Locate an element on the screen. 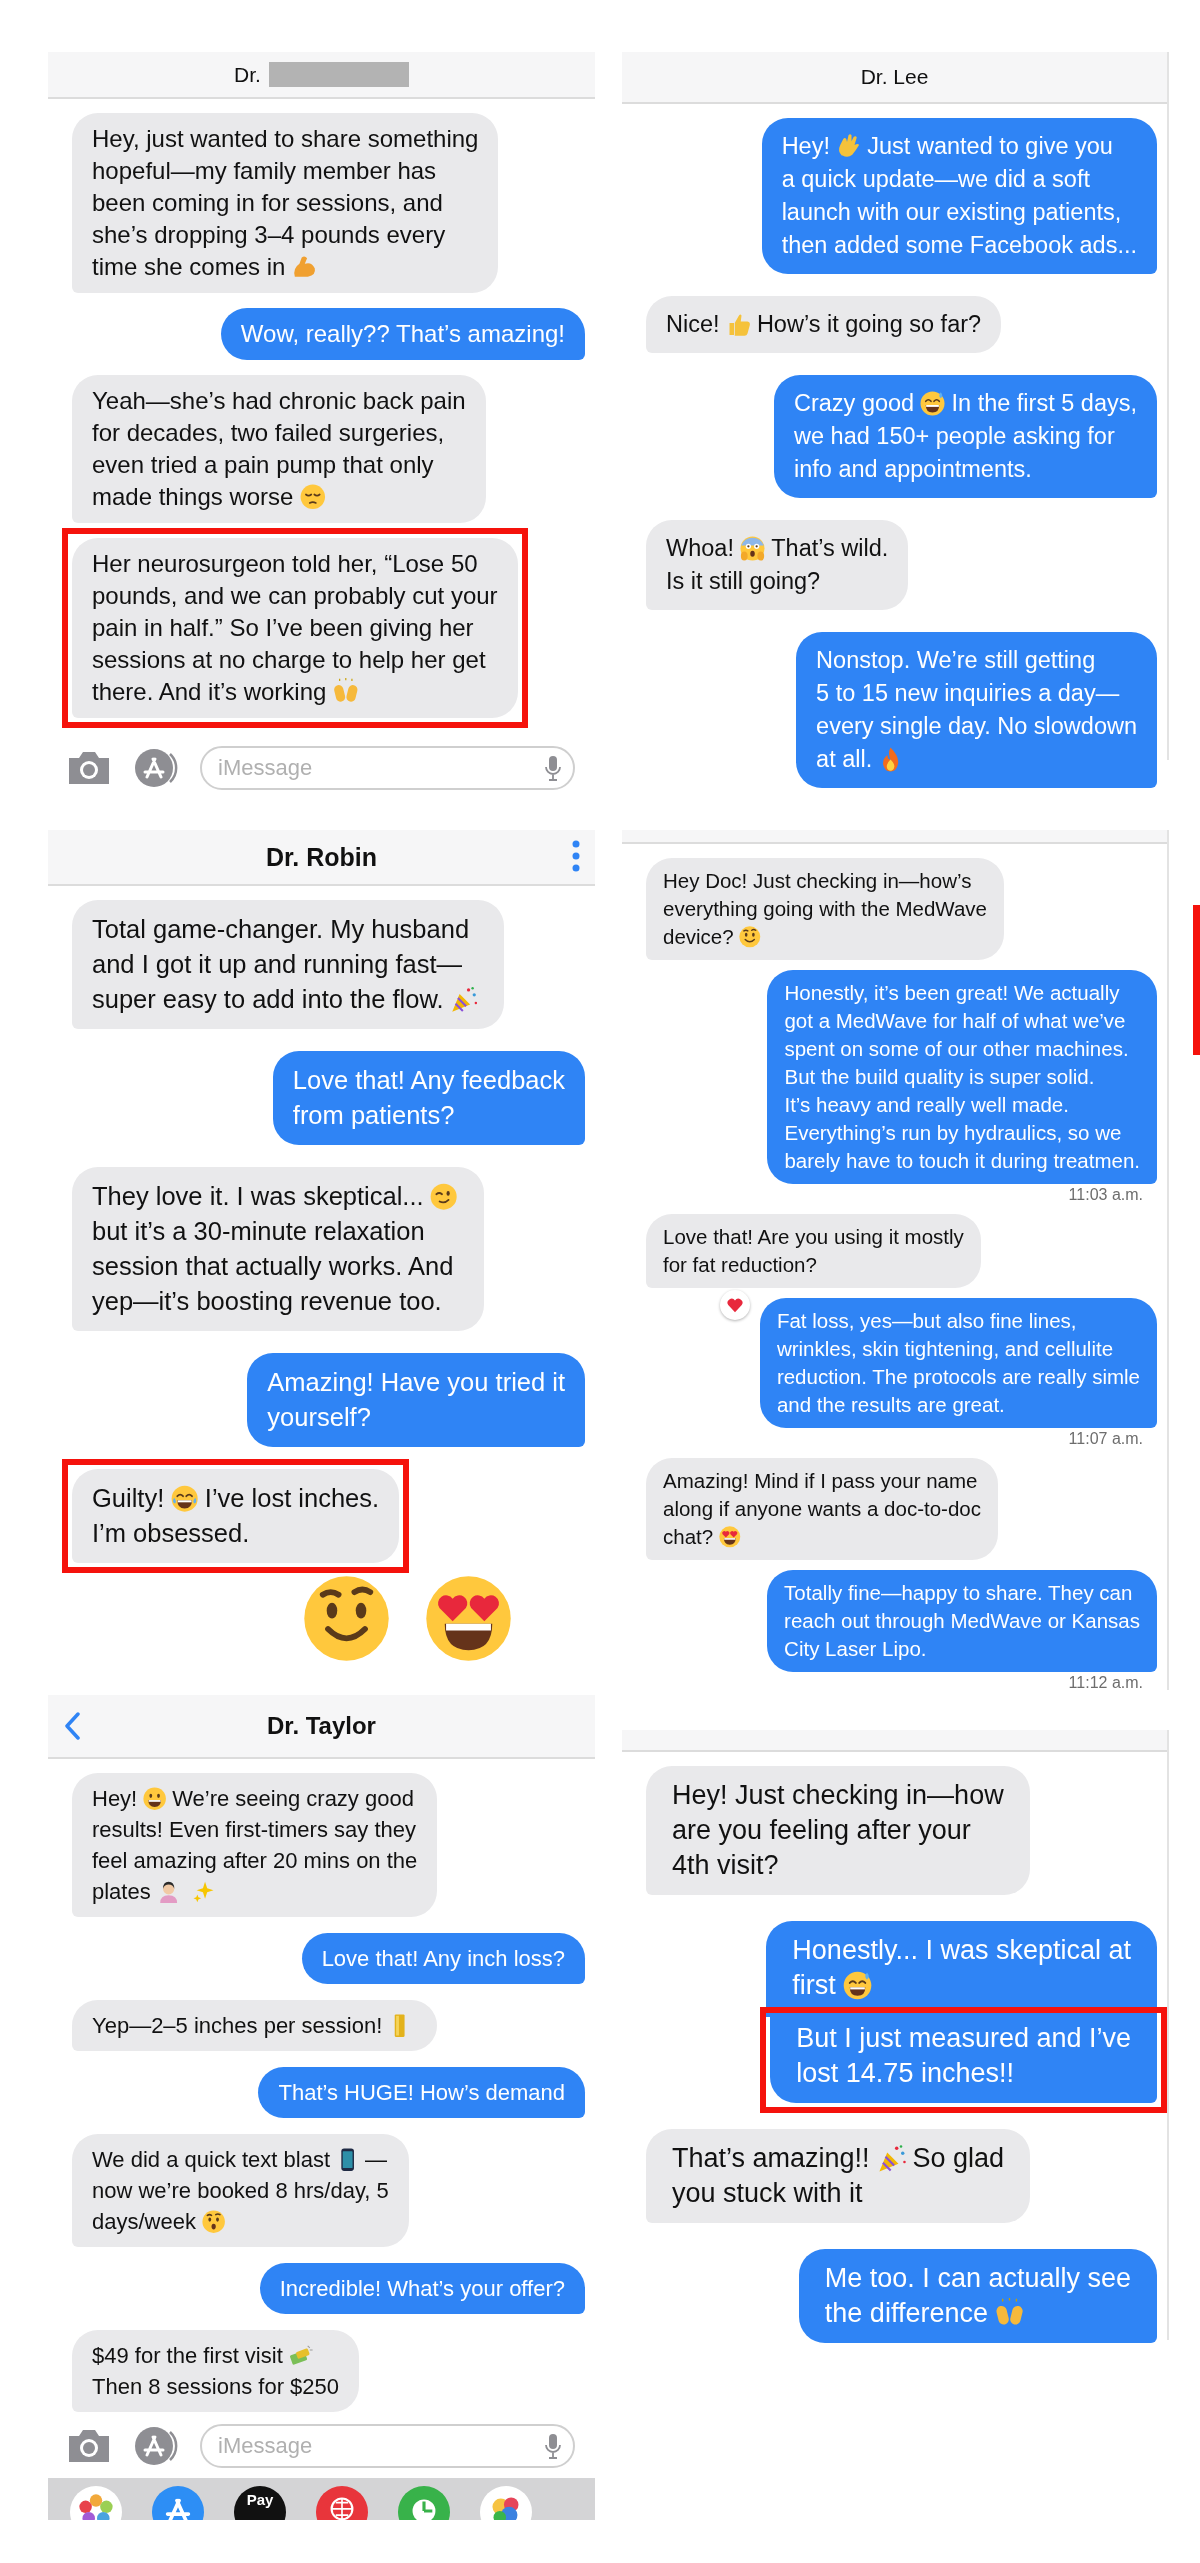 The height and width of the screenshot is (2563, 1200). message-text: time she comes in is located at coordinates (189, 267).